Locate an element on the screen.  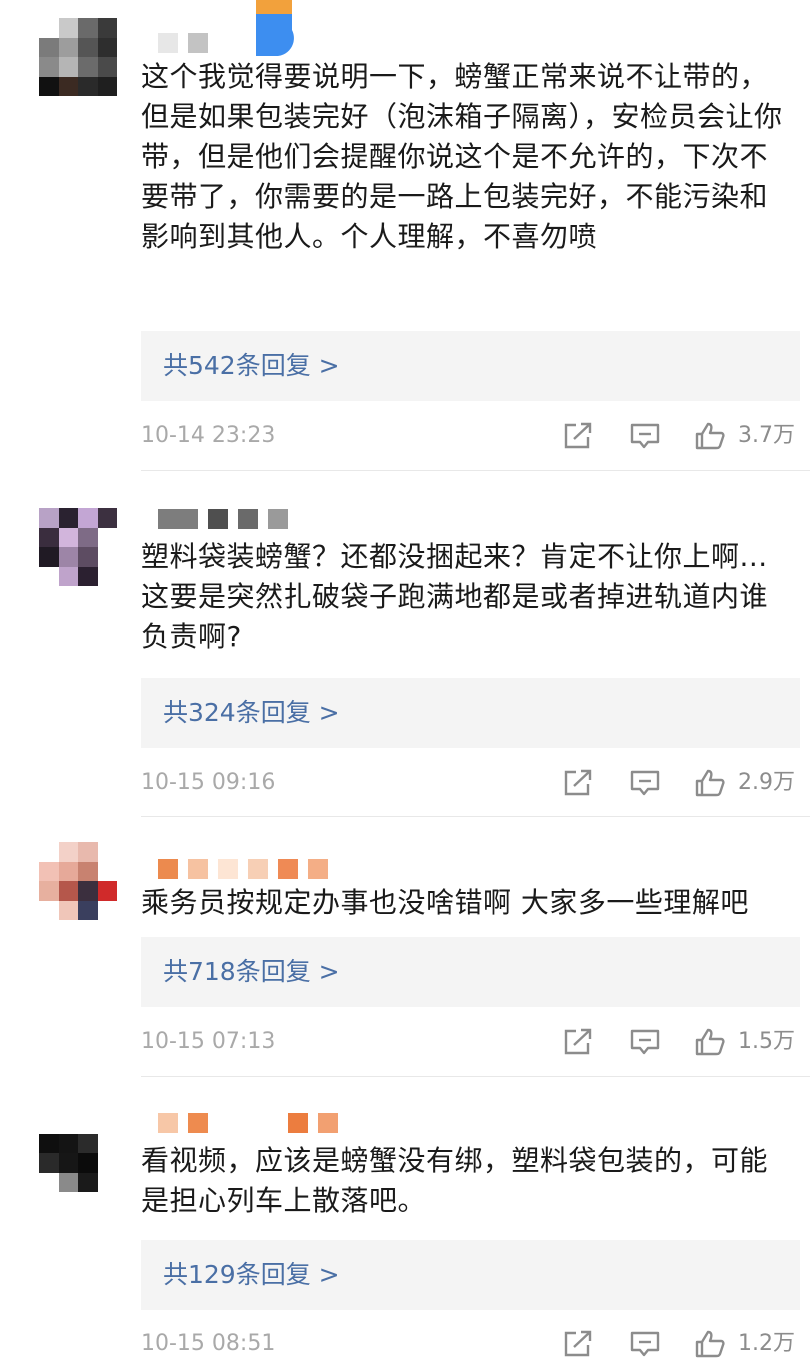
comment-footer: 10-15 07:13 1.5万 is located at coordinates (470, 1042).